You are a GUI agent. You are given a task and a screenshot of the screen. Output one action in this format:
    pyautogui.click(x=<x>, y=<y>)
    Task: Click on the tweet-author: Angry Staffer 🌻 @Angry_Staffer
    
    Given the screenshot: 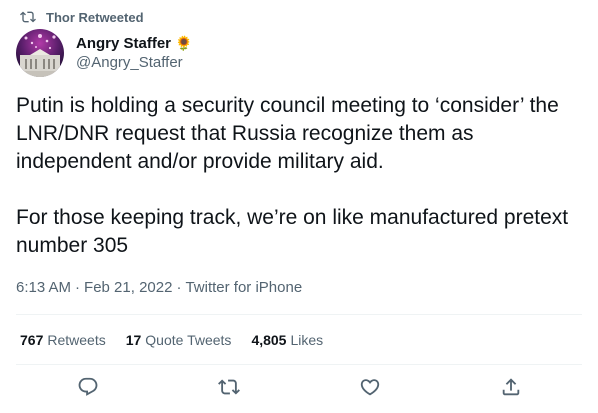 What is the action you would take?
    pyautogui.click(x=104, y=53)
    